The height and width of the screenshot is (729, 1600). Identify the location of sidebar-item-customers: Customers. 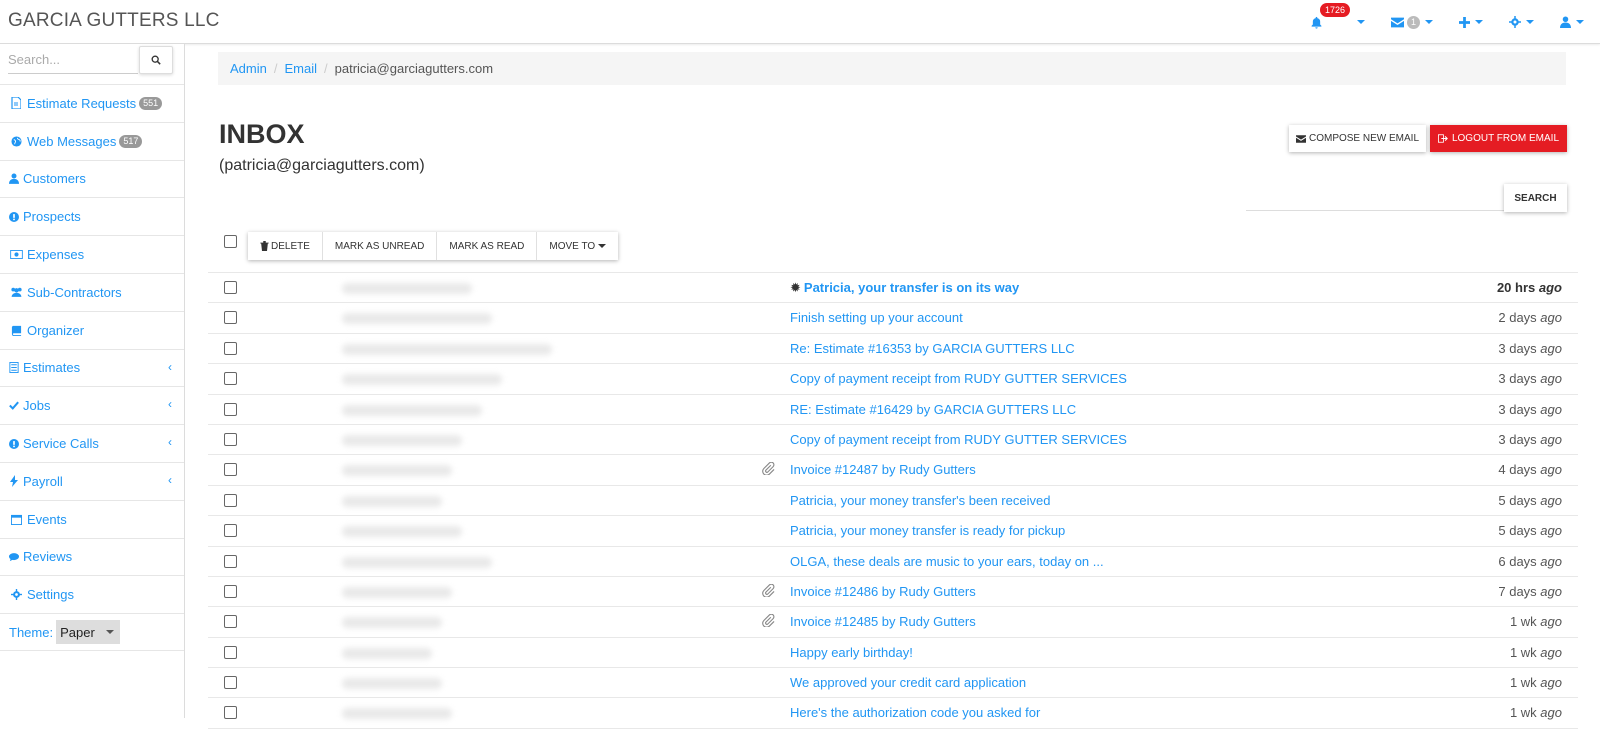
(92, 178).